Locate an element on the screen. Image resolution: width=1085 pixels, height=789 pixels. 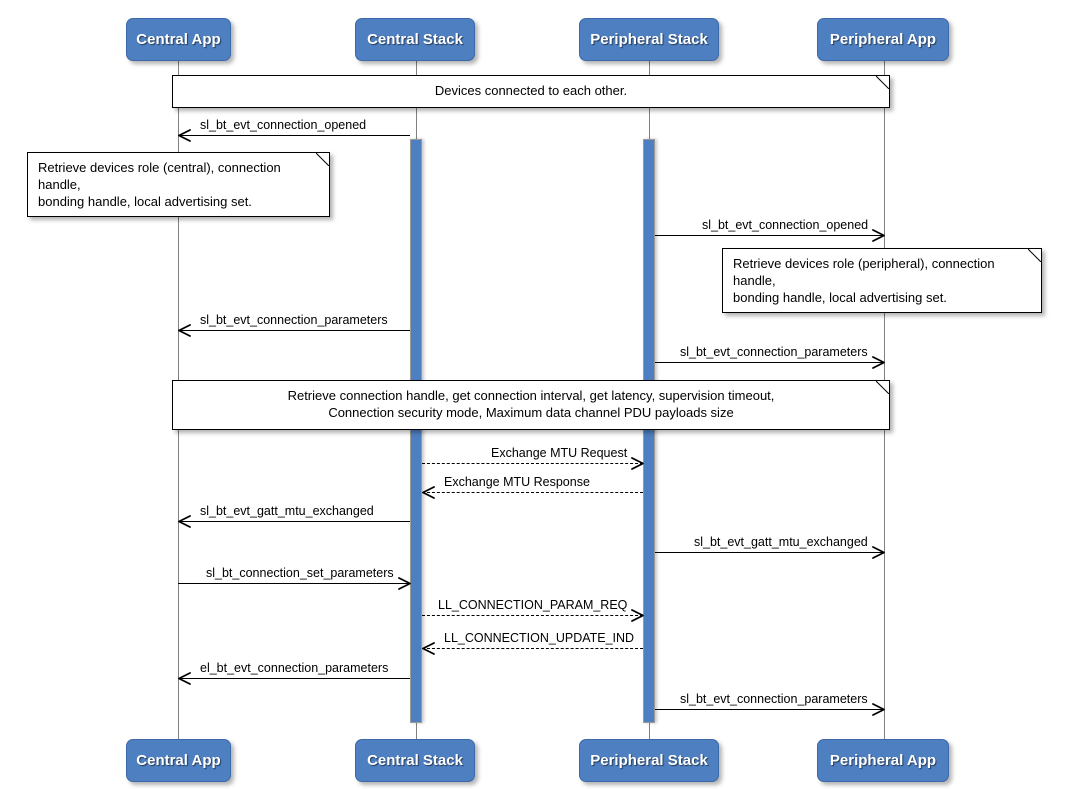
participant-box-ftr_central_stack: Central Stack is located at coordinates (415, 760).